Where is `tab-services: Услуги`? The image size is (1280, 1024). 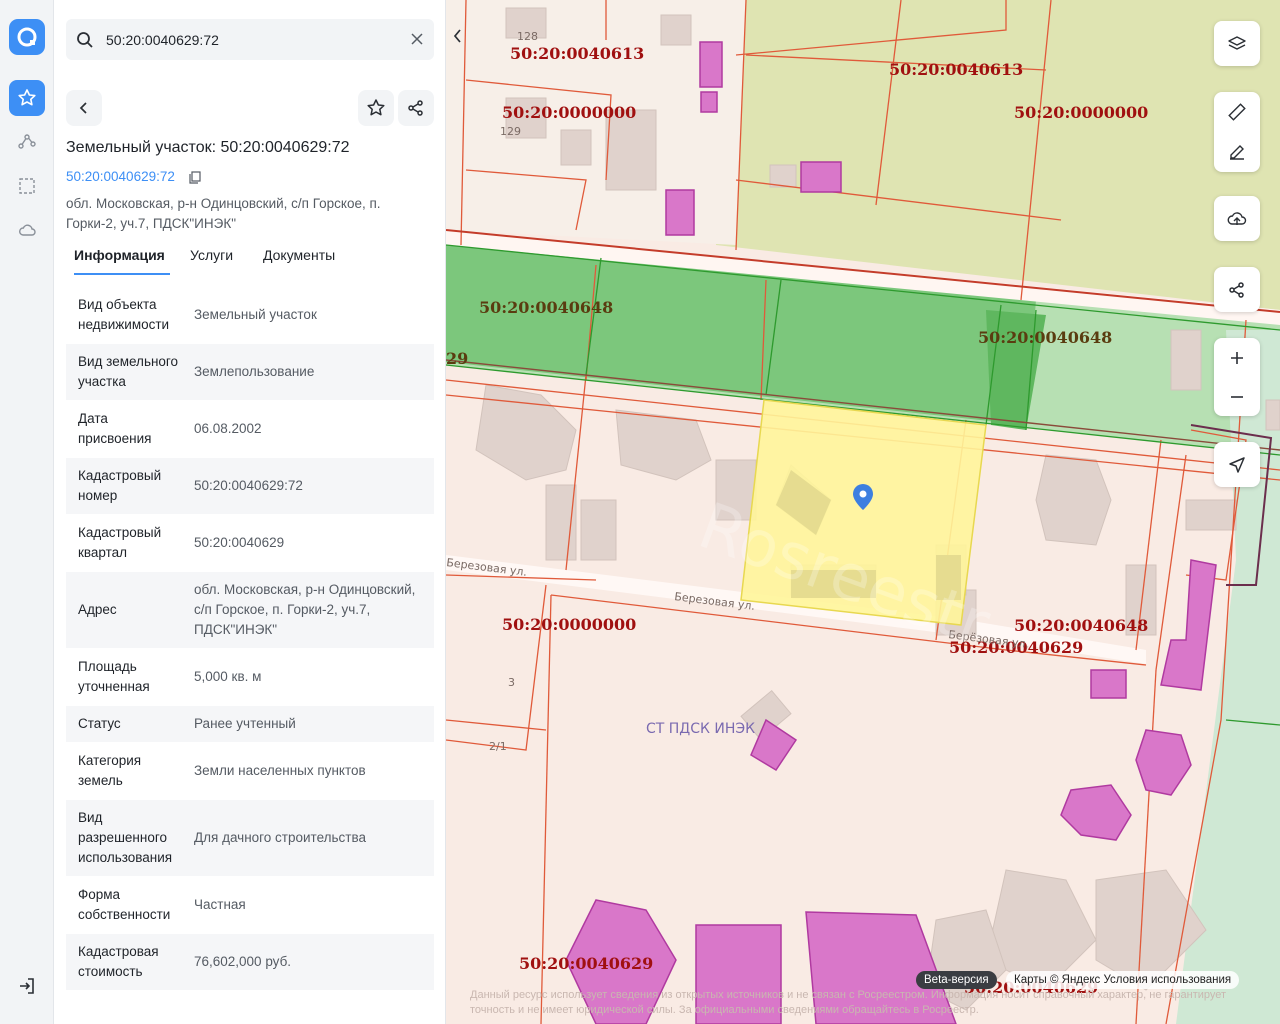
tab-services: Услуги is located at coordinates (211, 255).